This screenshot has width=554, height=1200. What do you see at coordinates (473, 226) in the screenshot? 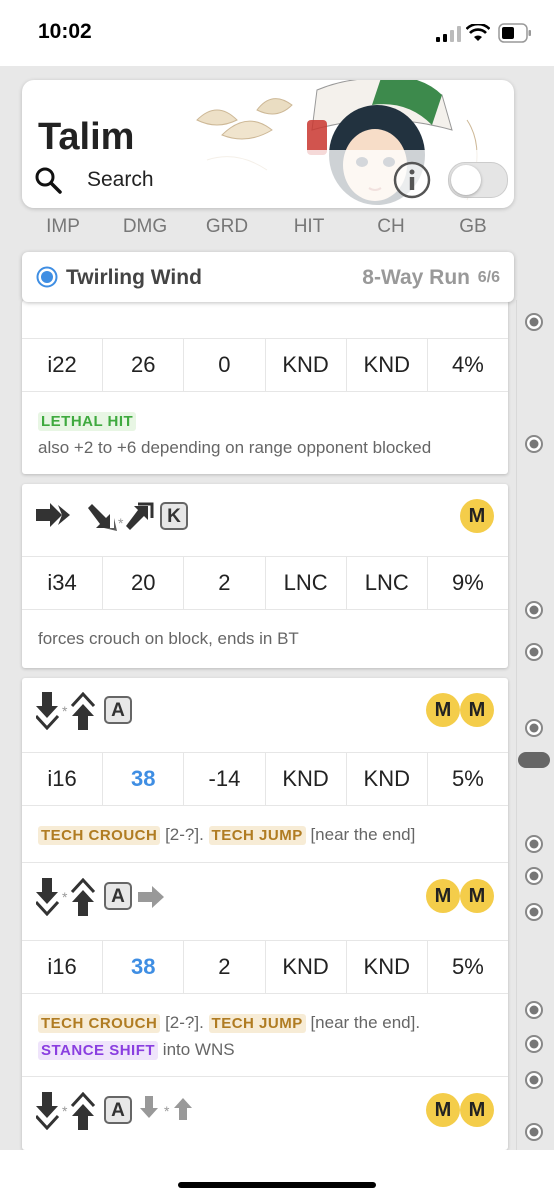
I see `column-header-gb: GB` at bounding box center [473, 226].